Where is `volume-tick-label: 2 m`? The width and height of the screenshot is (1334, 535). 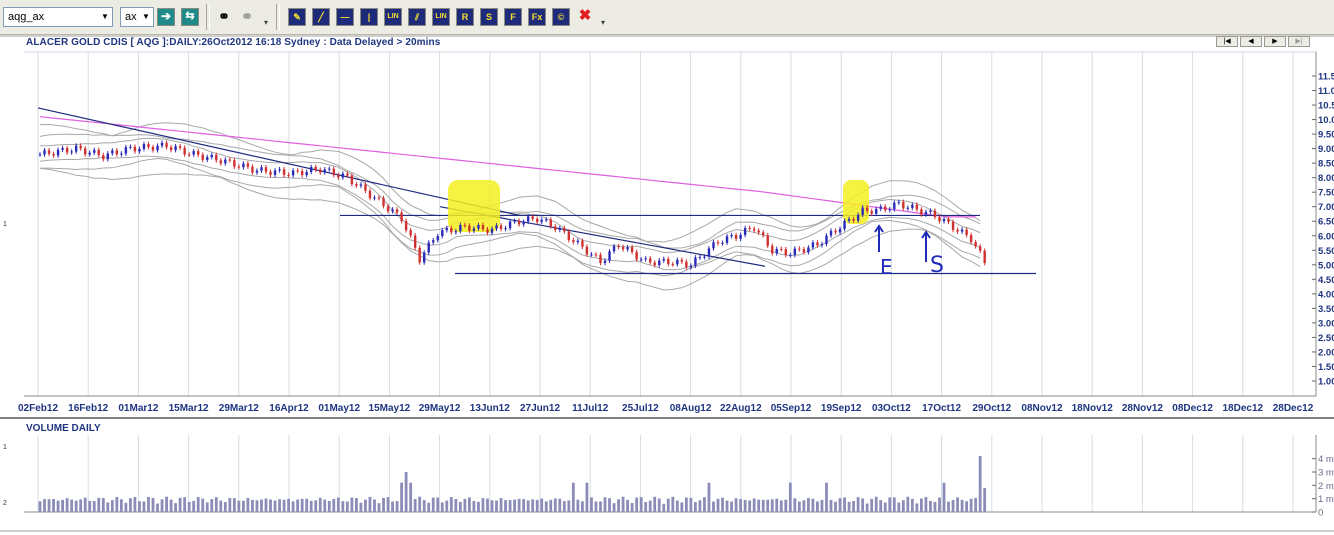
volume-tick-label: 2 m is located at coordinates (1326, 486).